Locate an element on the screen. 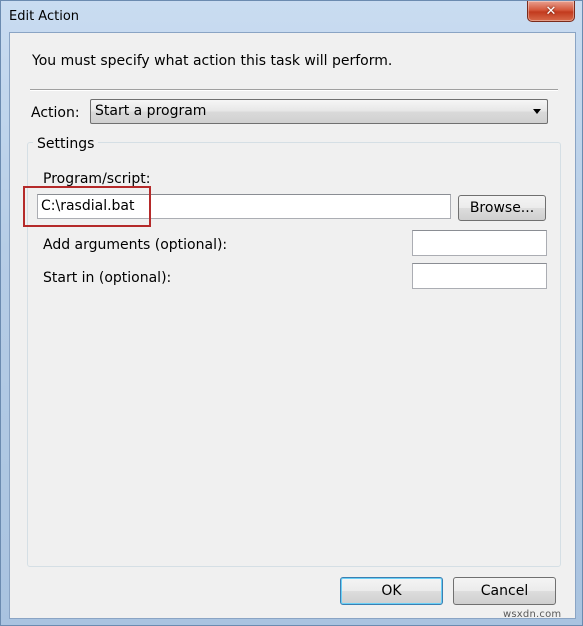 Image resolution: width=583 pixels, height=626 pixels. program-script-field is located at coordinates (244, 206).